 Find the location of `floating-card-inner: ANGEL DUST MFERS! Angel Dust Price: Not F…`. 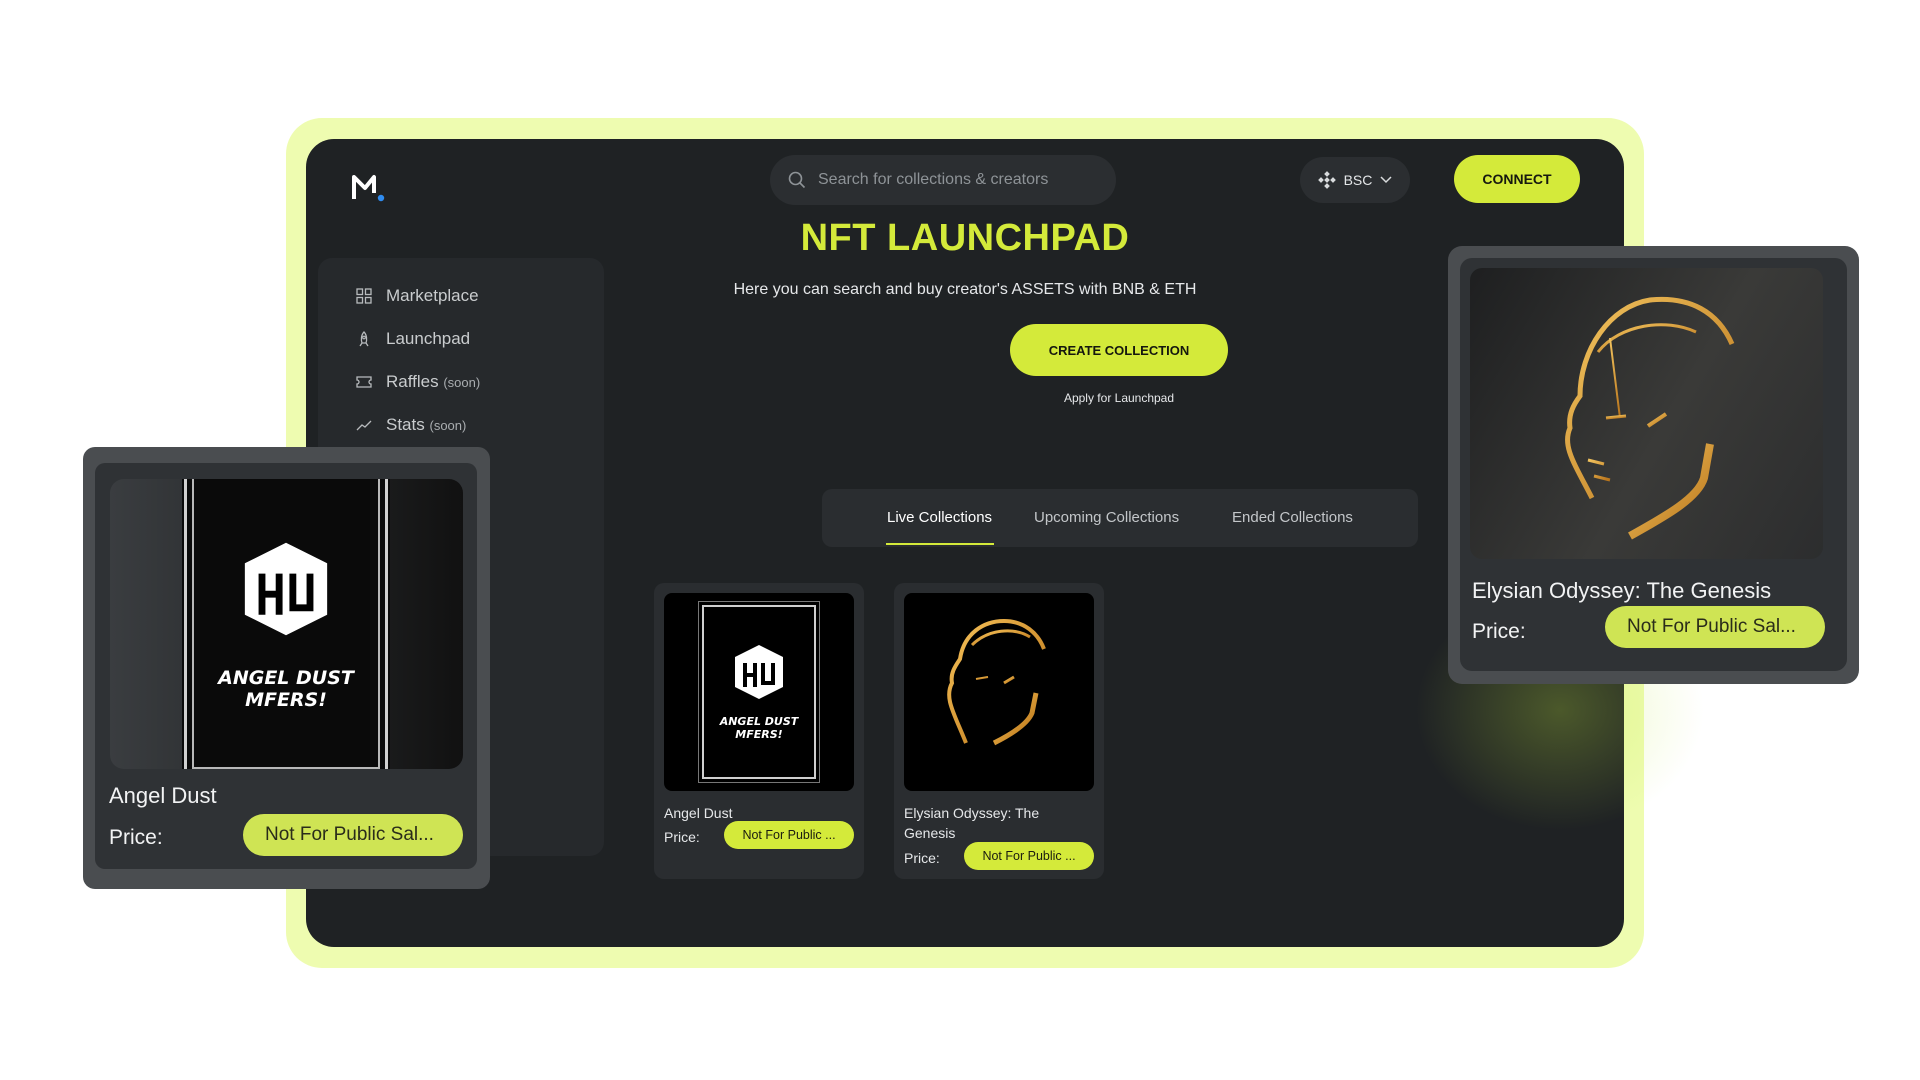

floating-card-inner: ANGEL DUST MFERS! Angel Dust Price: Not F… is located at coordinates (286, 666).